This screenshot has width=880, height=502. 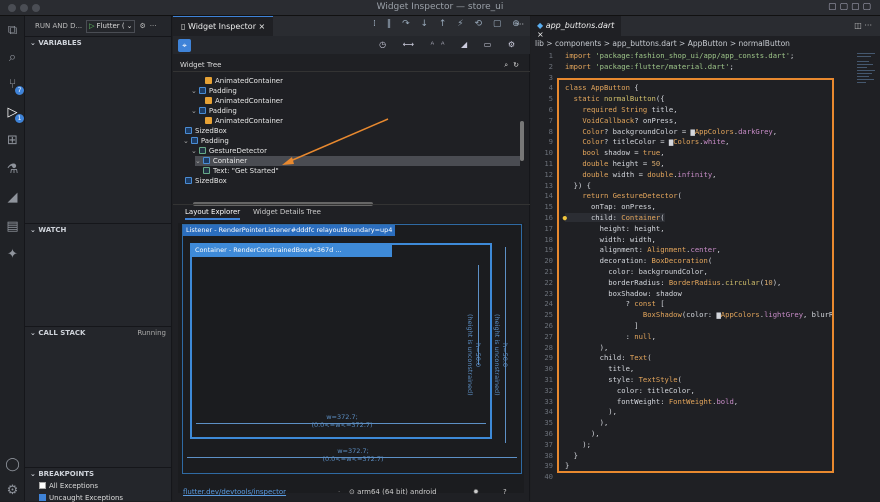 I want to click on help-icon: ?, so click(x=505, y=492).